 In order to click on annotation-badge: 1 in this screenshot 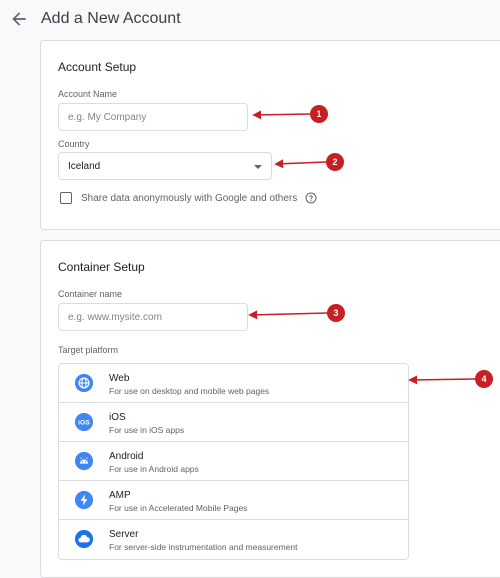, I will do `click(319, 114)`.